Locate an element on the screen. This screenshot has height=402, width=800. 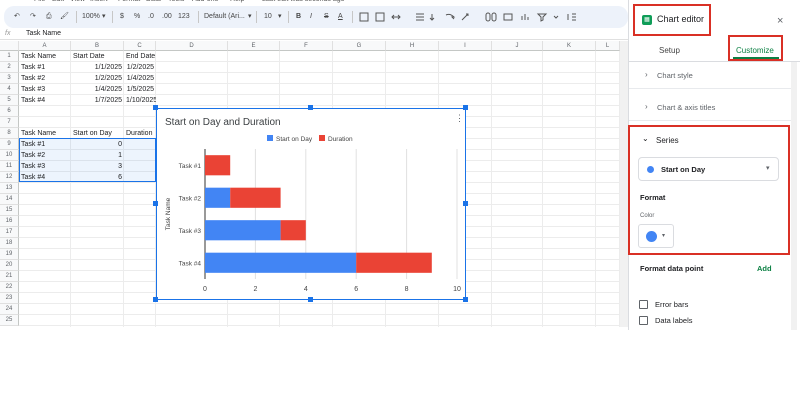
menu-item: Add-ons is located at coordinates (205, 1).